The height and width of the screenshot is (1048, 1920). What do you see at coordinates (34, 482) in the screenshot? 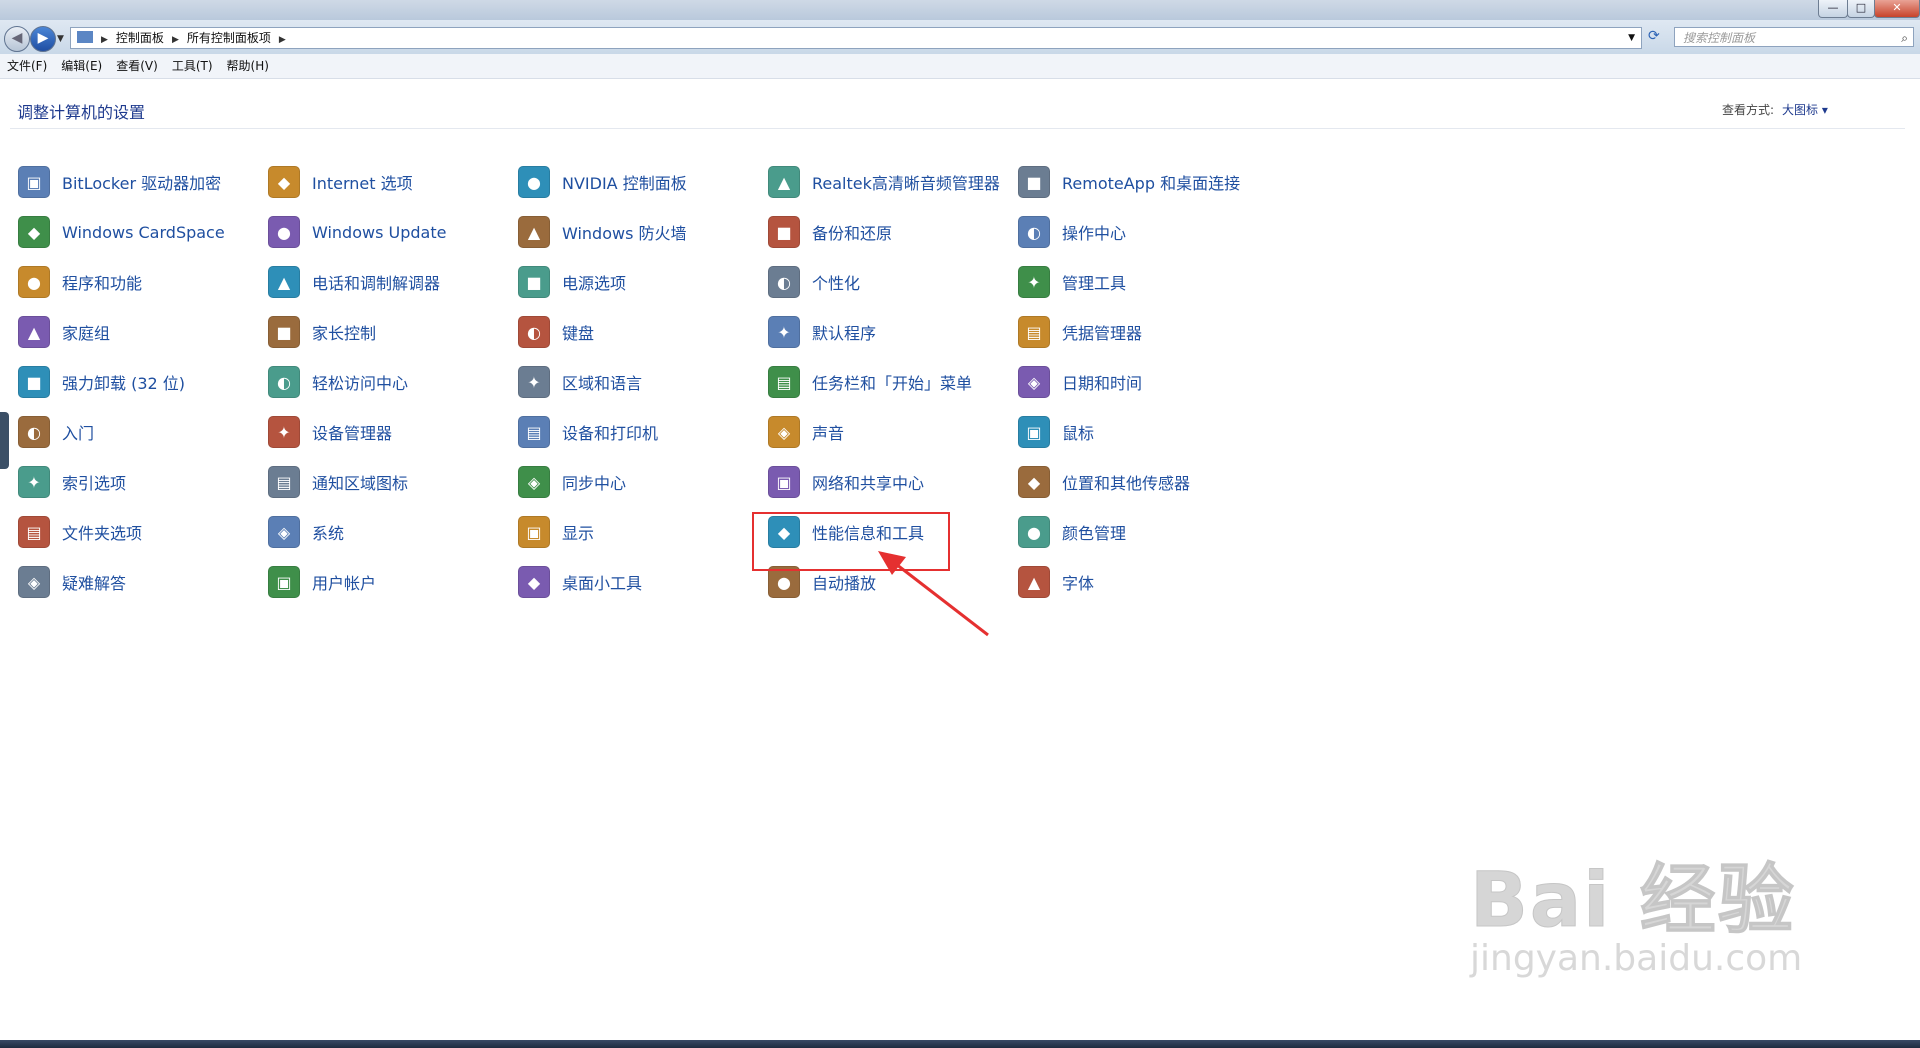
I see `indexing-icon: ✦` at bounding box center [34, 482].